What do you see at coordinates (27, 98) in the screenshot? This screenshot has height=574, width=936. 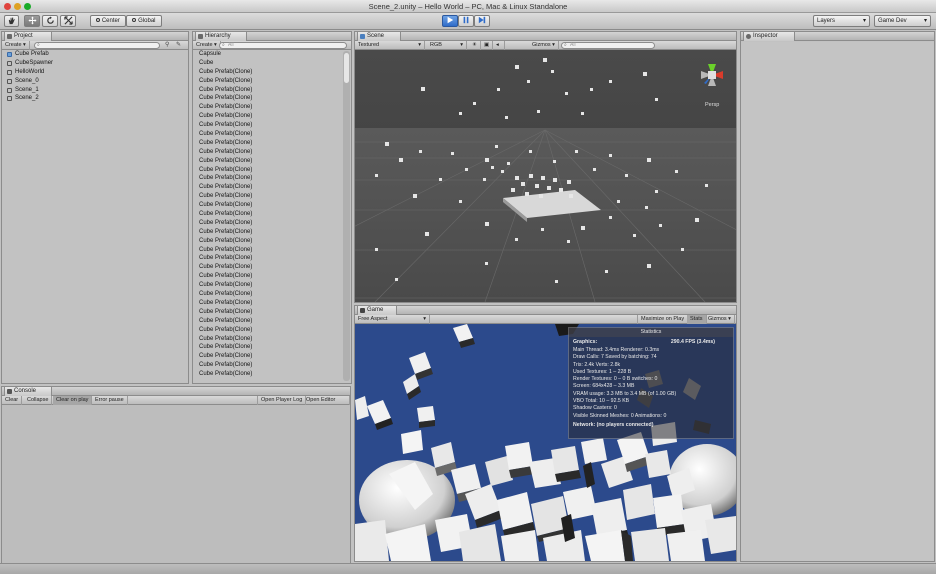 I see `project-asset-label: Scene_2` at bounding box center [27, 98].